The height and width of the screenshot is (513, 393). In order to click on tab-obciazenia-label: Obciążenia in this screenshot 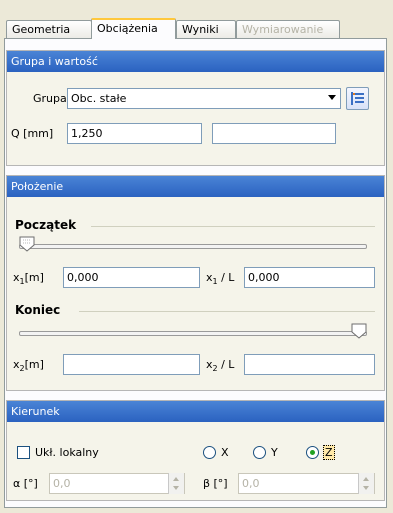, I will do `click(127, 28)`.